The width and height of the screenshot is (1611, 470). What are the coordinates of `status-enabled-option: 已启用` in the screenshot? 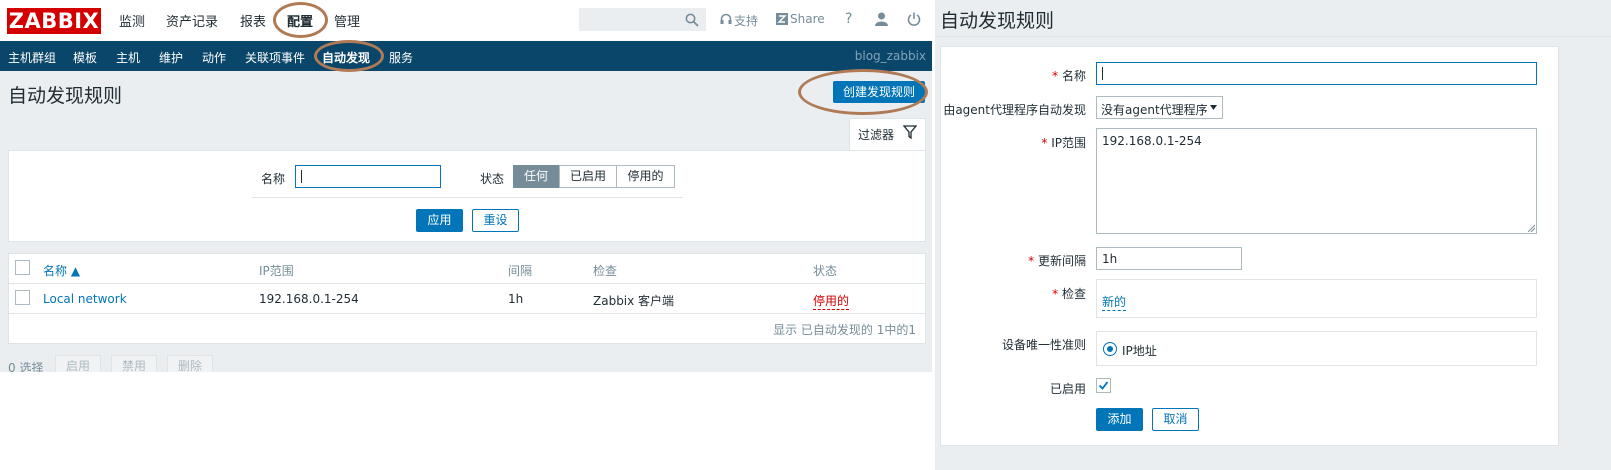 It's located at (588, 176).